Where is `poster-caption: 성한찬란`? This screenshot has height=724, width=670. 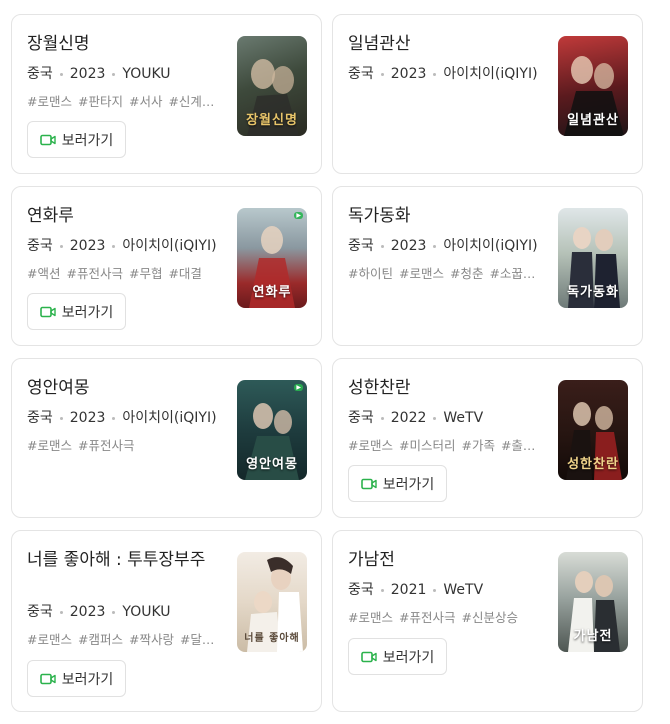
poster-caption: 성한찬란 is located at coordinates (593, 464).